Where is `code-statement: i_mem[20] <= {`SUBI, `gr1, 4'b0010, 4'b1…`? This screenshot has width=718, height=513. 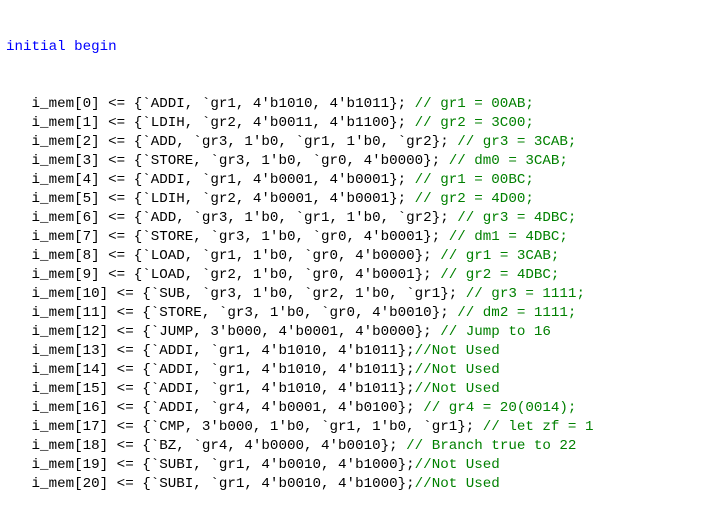 code-statement: i_mem[20] <= {`SUBI, `gr1, 4'b0010, 4'b1… is located at coordinates (223, 484).